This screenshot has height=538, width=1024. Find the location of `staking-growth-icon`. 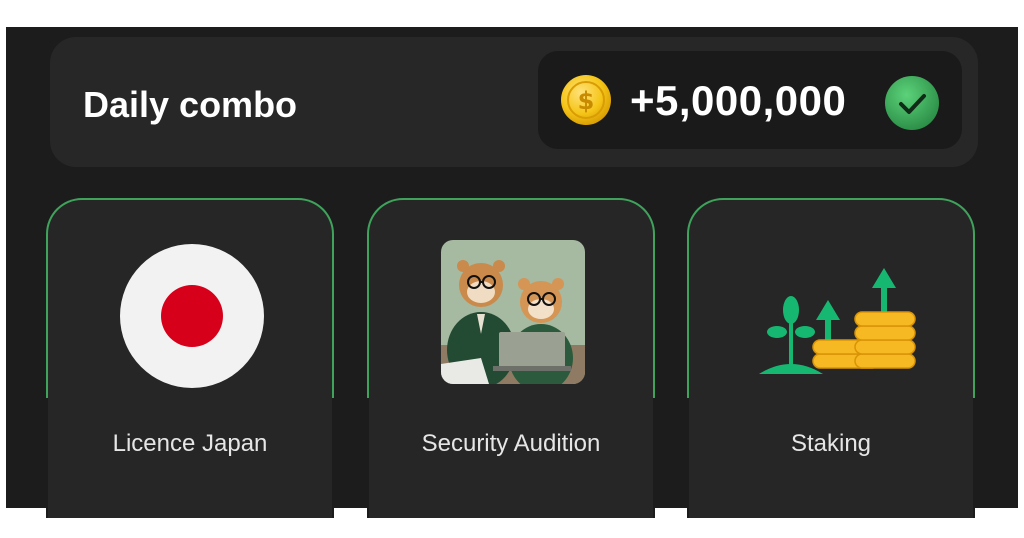

staking-growth-icon is located at coordinates (837, 321).